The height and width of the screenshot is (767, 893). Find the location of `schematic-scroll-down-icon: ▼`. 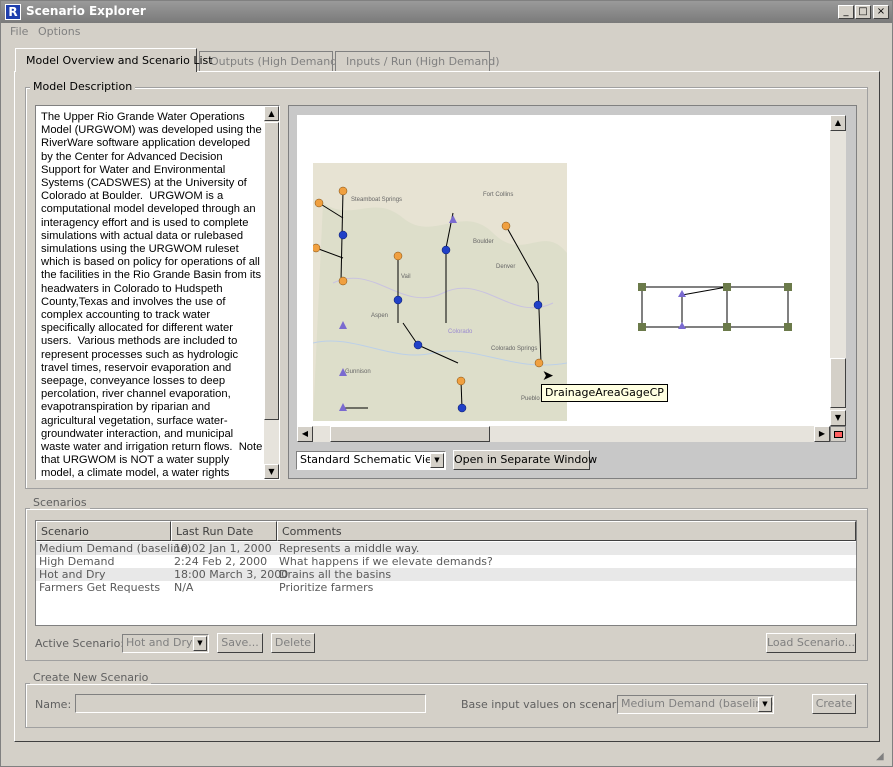

schematic-scroll-down-icon: ▼ is located at coordinates (838, 418).